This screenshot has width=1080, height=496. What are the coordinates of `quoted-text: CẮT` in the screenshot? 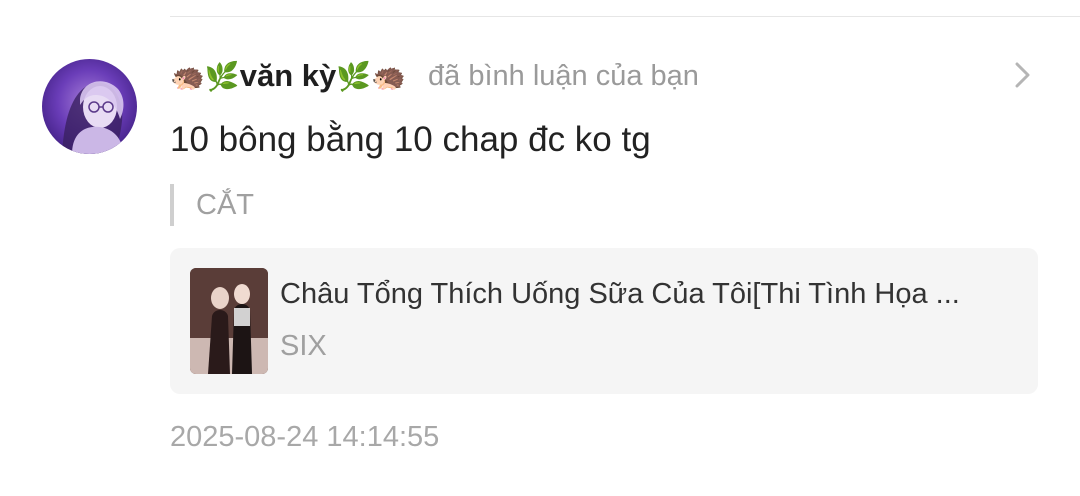 It's located at (212, 205).